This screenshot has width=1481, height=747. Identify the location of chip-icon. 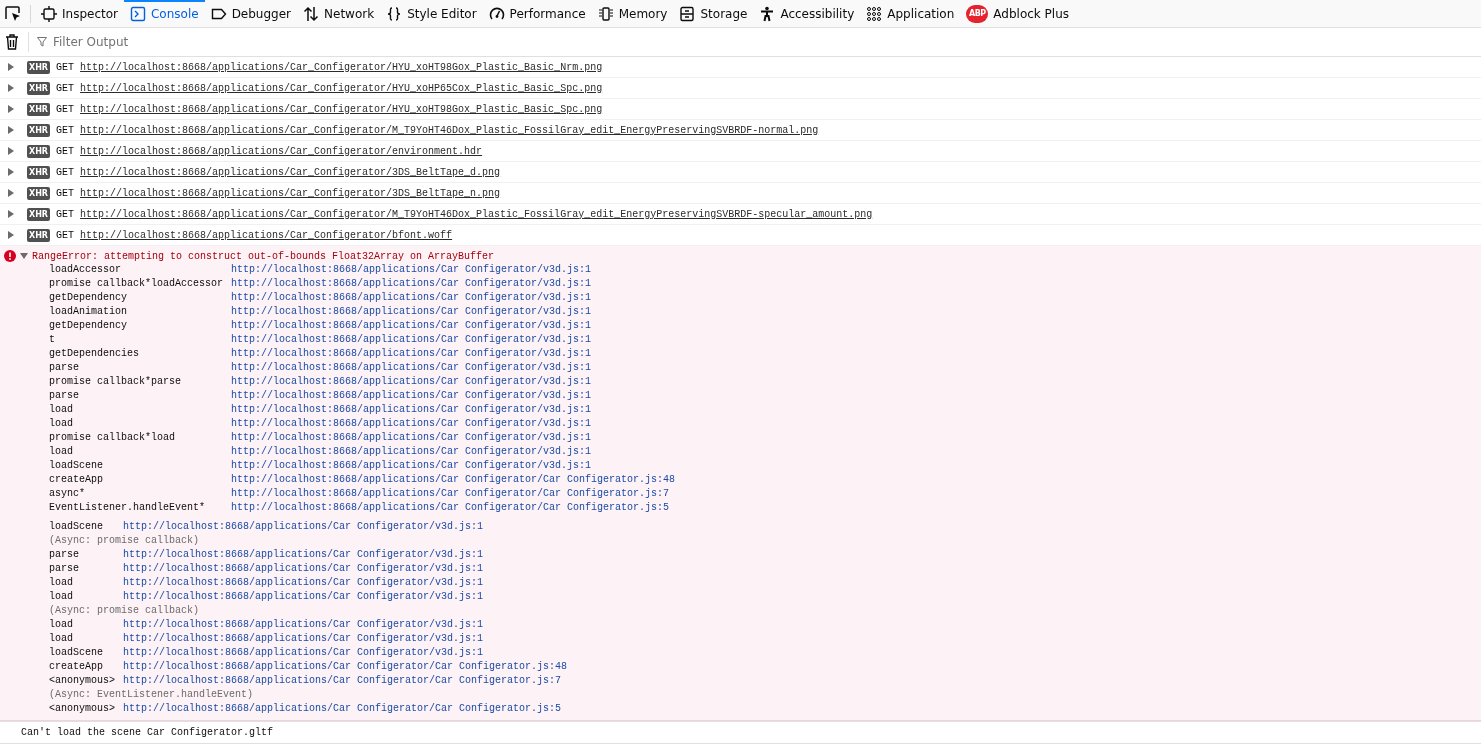
(605, 13).